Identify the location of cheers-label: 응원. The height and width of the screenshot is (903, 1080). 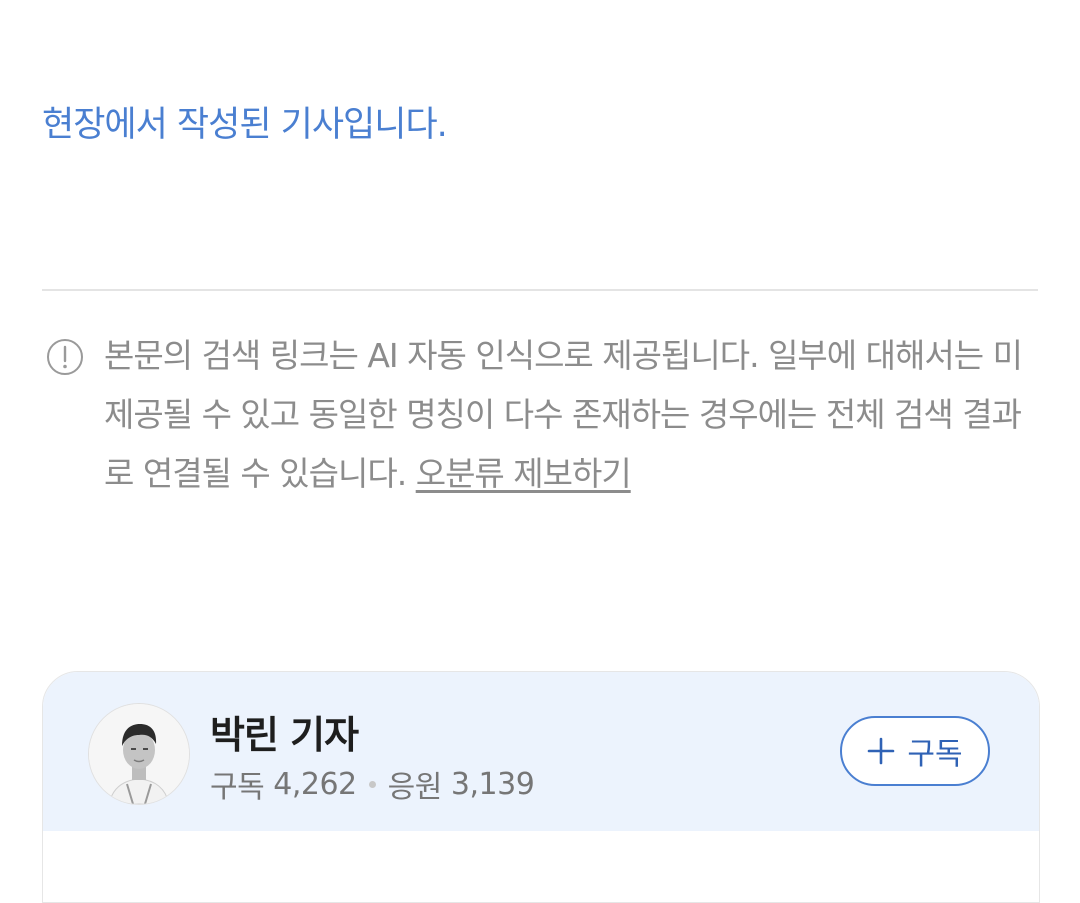
(415, 787).